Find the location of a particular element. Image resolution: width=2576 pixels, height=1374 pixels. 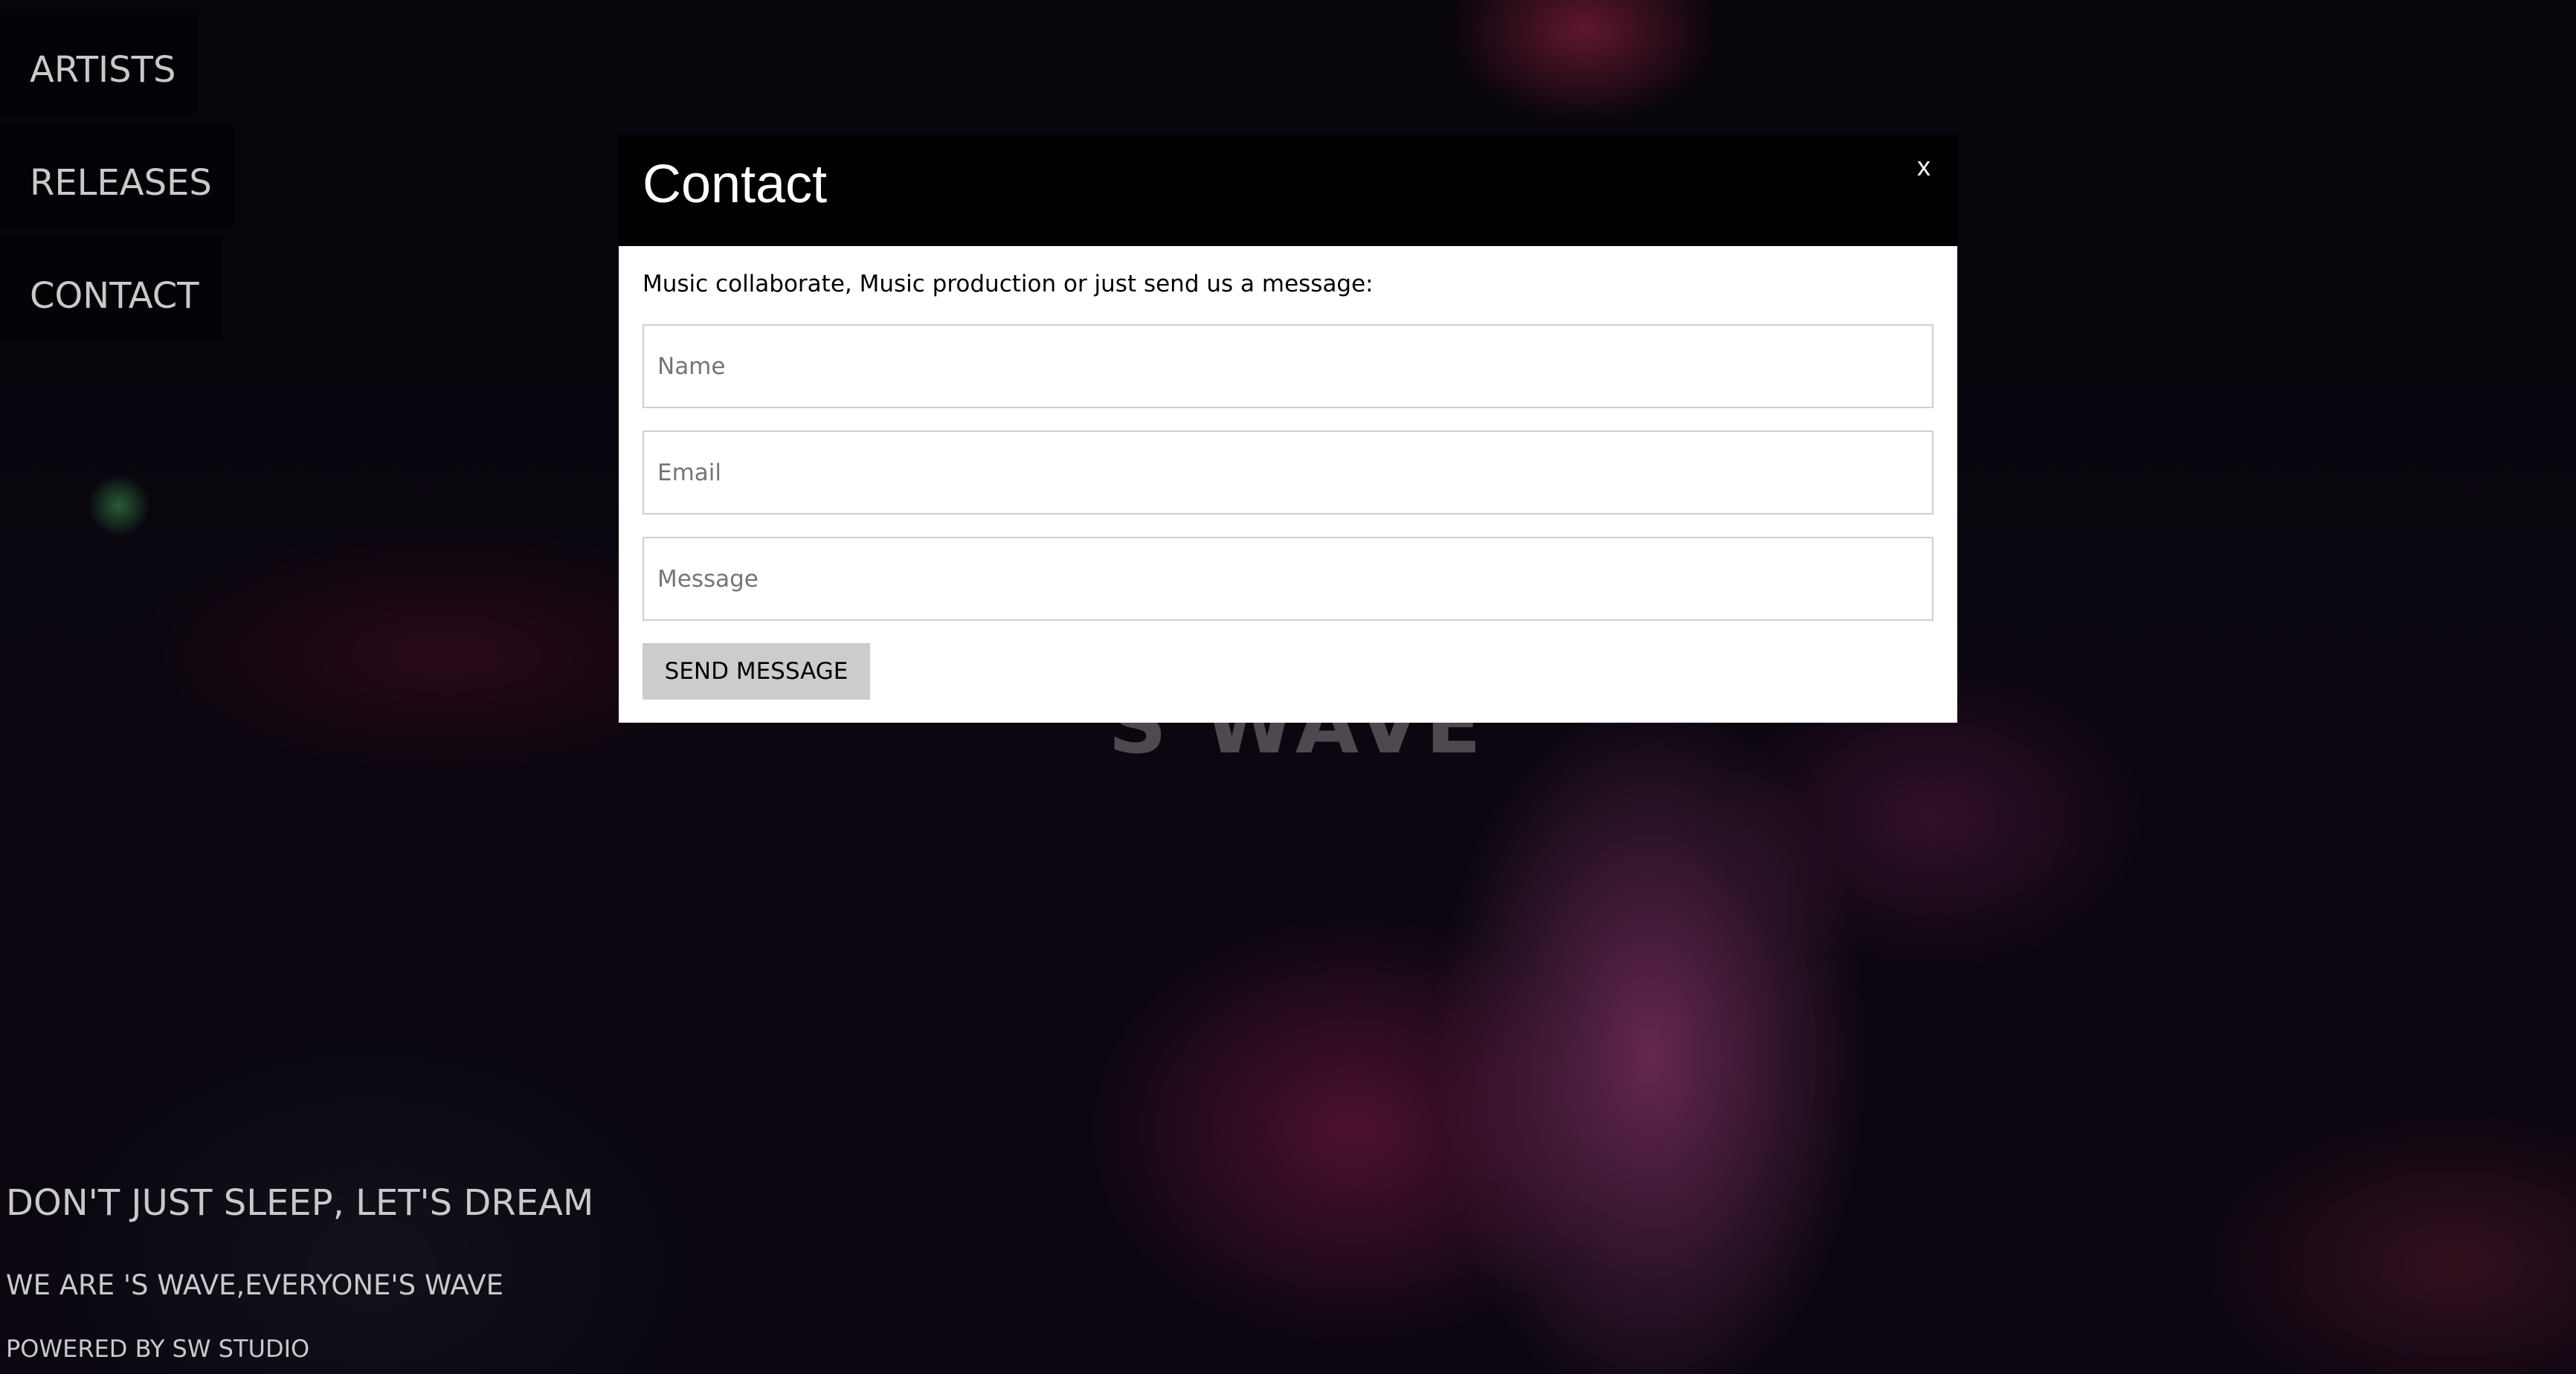

modal-title: Contact is located at coordinates (735, 184).